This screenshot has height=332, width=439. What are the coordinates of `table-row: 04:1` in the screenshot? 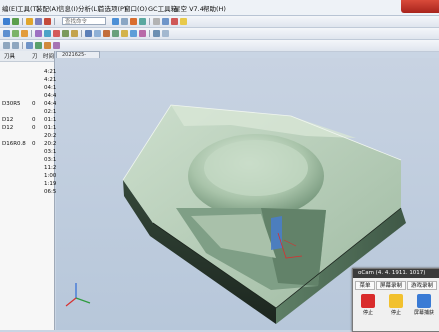 It's located at (28, 89).